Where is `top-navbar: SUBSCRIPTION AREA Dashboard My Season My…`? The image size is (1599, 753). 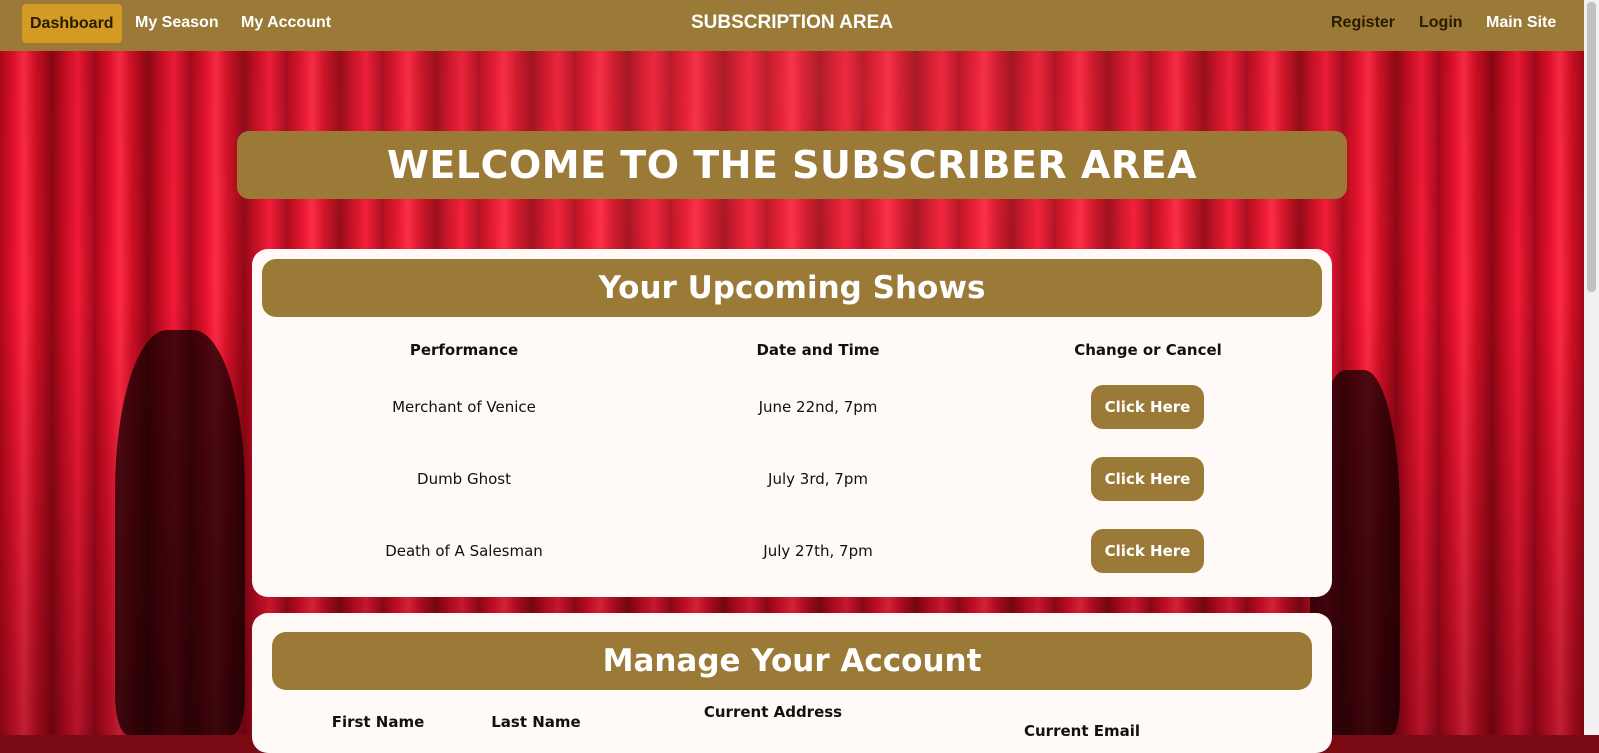
top-navbar: SUBSCRIPTION AREA Dashboard My Season My… is located at coordinates (792, 25).